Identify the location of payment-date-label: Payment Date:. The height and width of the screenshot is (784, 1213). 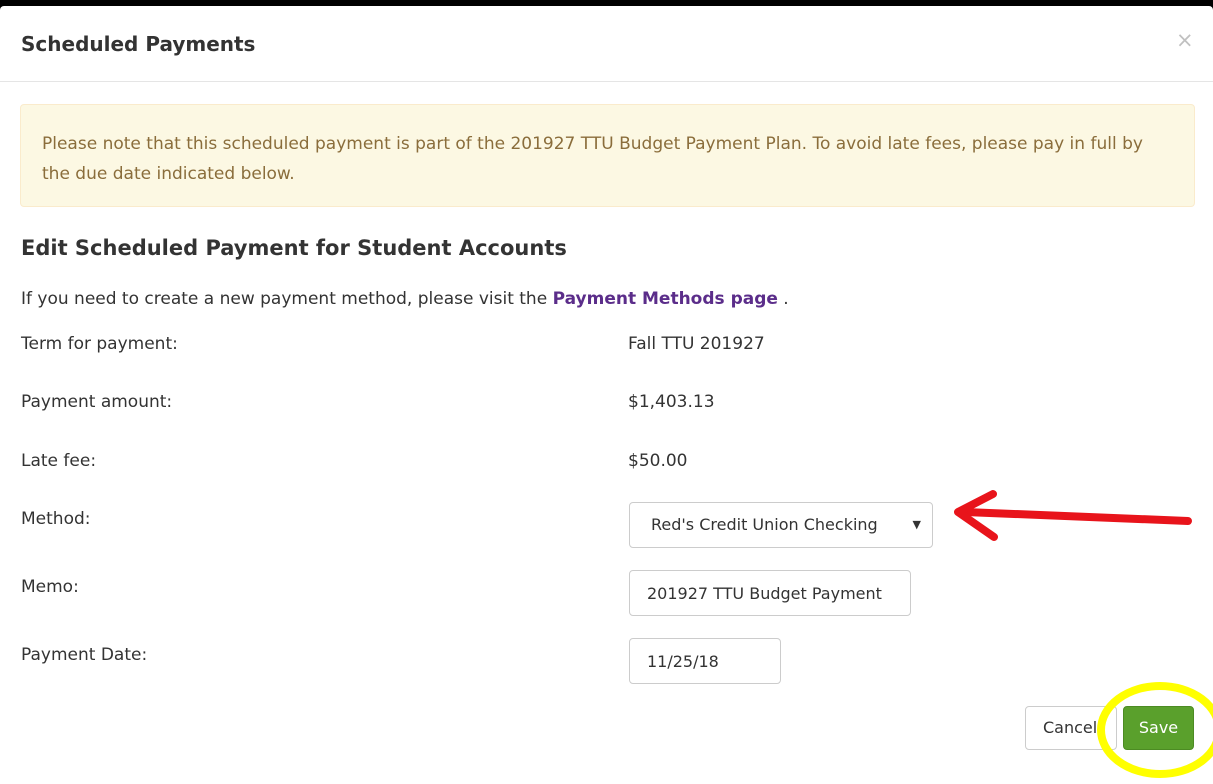
(84, 655).